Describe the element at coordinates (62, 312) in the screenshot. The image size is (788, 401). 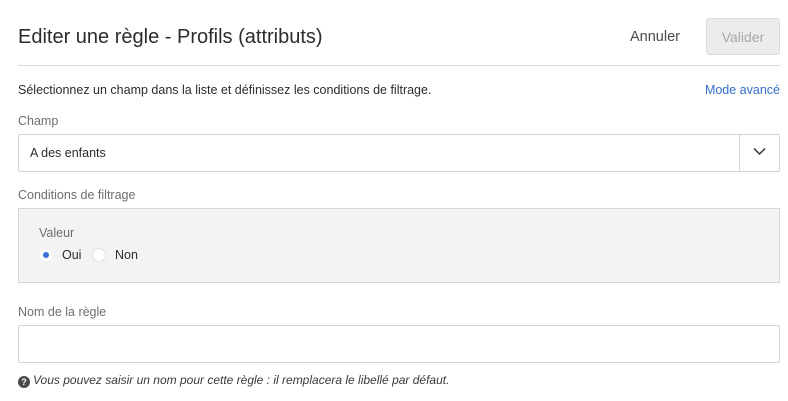
I see `rule-name-label: Nom de la règle` at that location.